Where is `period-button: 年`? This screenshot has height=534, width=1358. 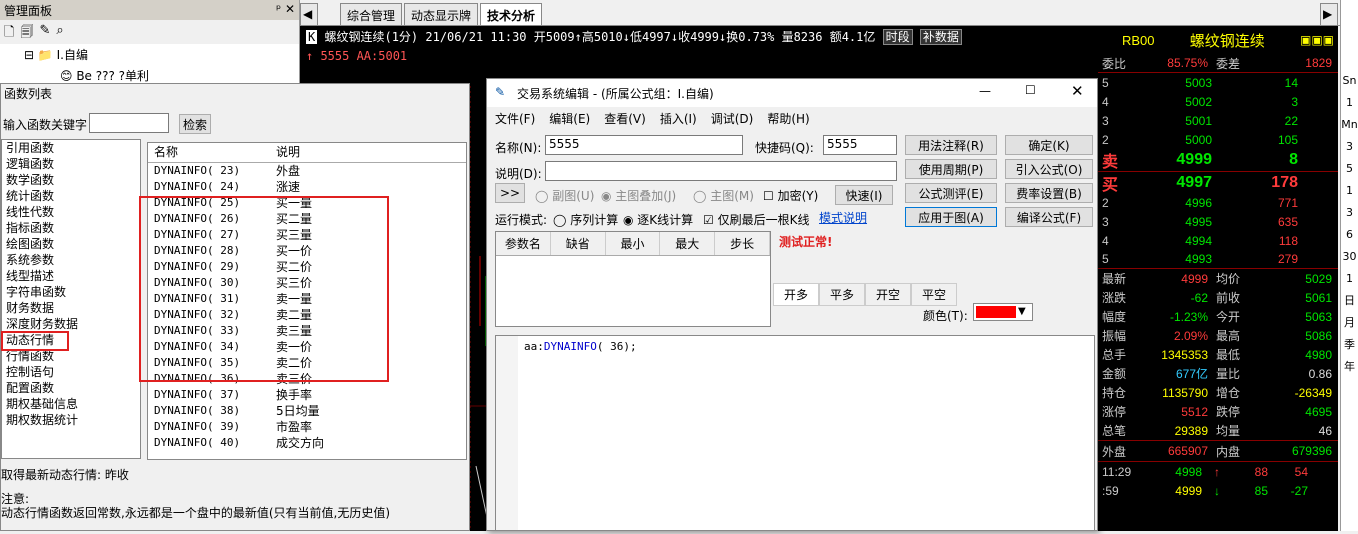 period-button: 年 is located at coordinates (1349, 367).